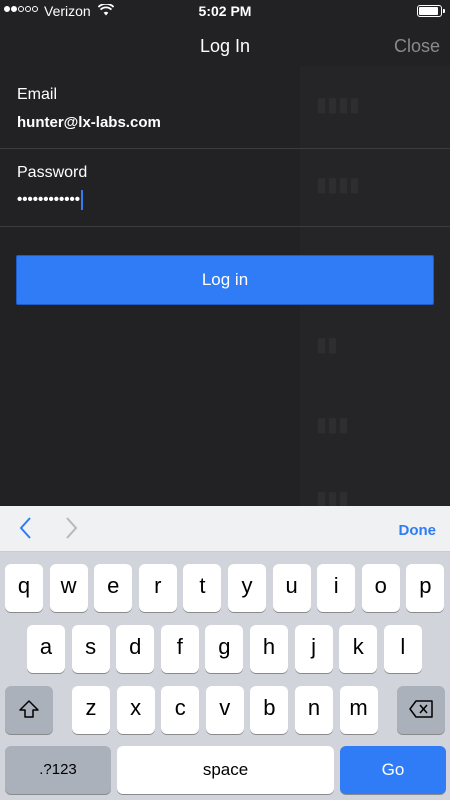 The image size is (450, 800). I want to click on key-t: t, so click(202, 588).